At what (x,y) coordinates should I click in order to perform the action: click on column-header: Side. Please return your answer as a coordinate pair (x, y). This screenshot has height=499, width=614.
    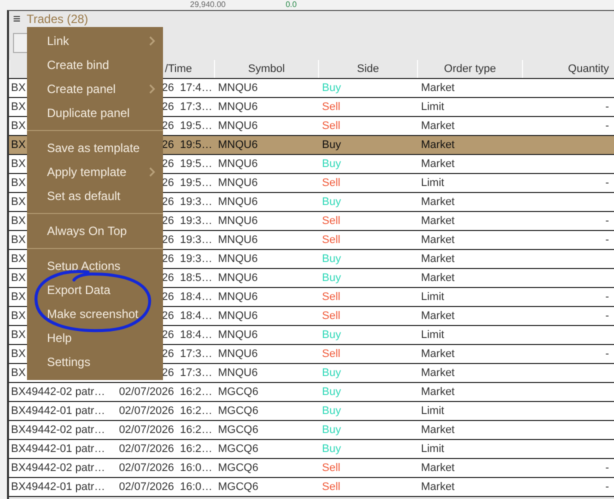
    Looking at the image, I should click on (367, 69).